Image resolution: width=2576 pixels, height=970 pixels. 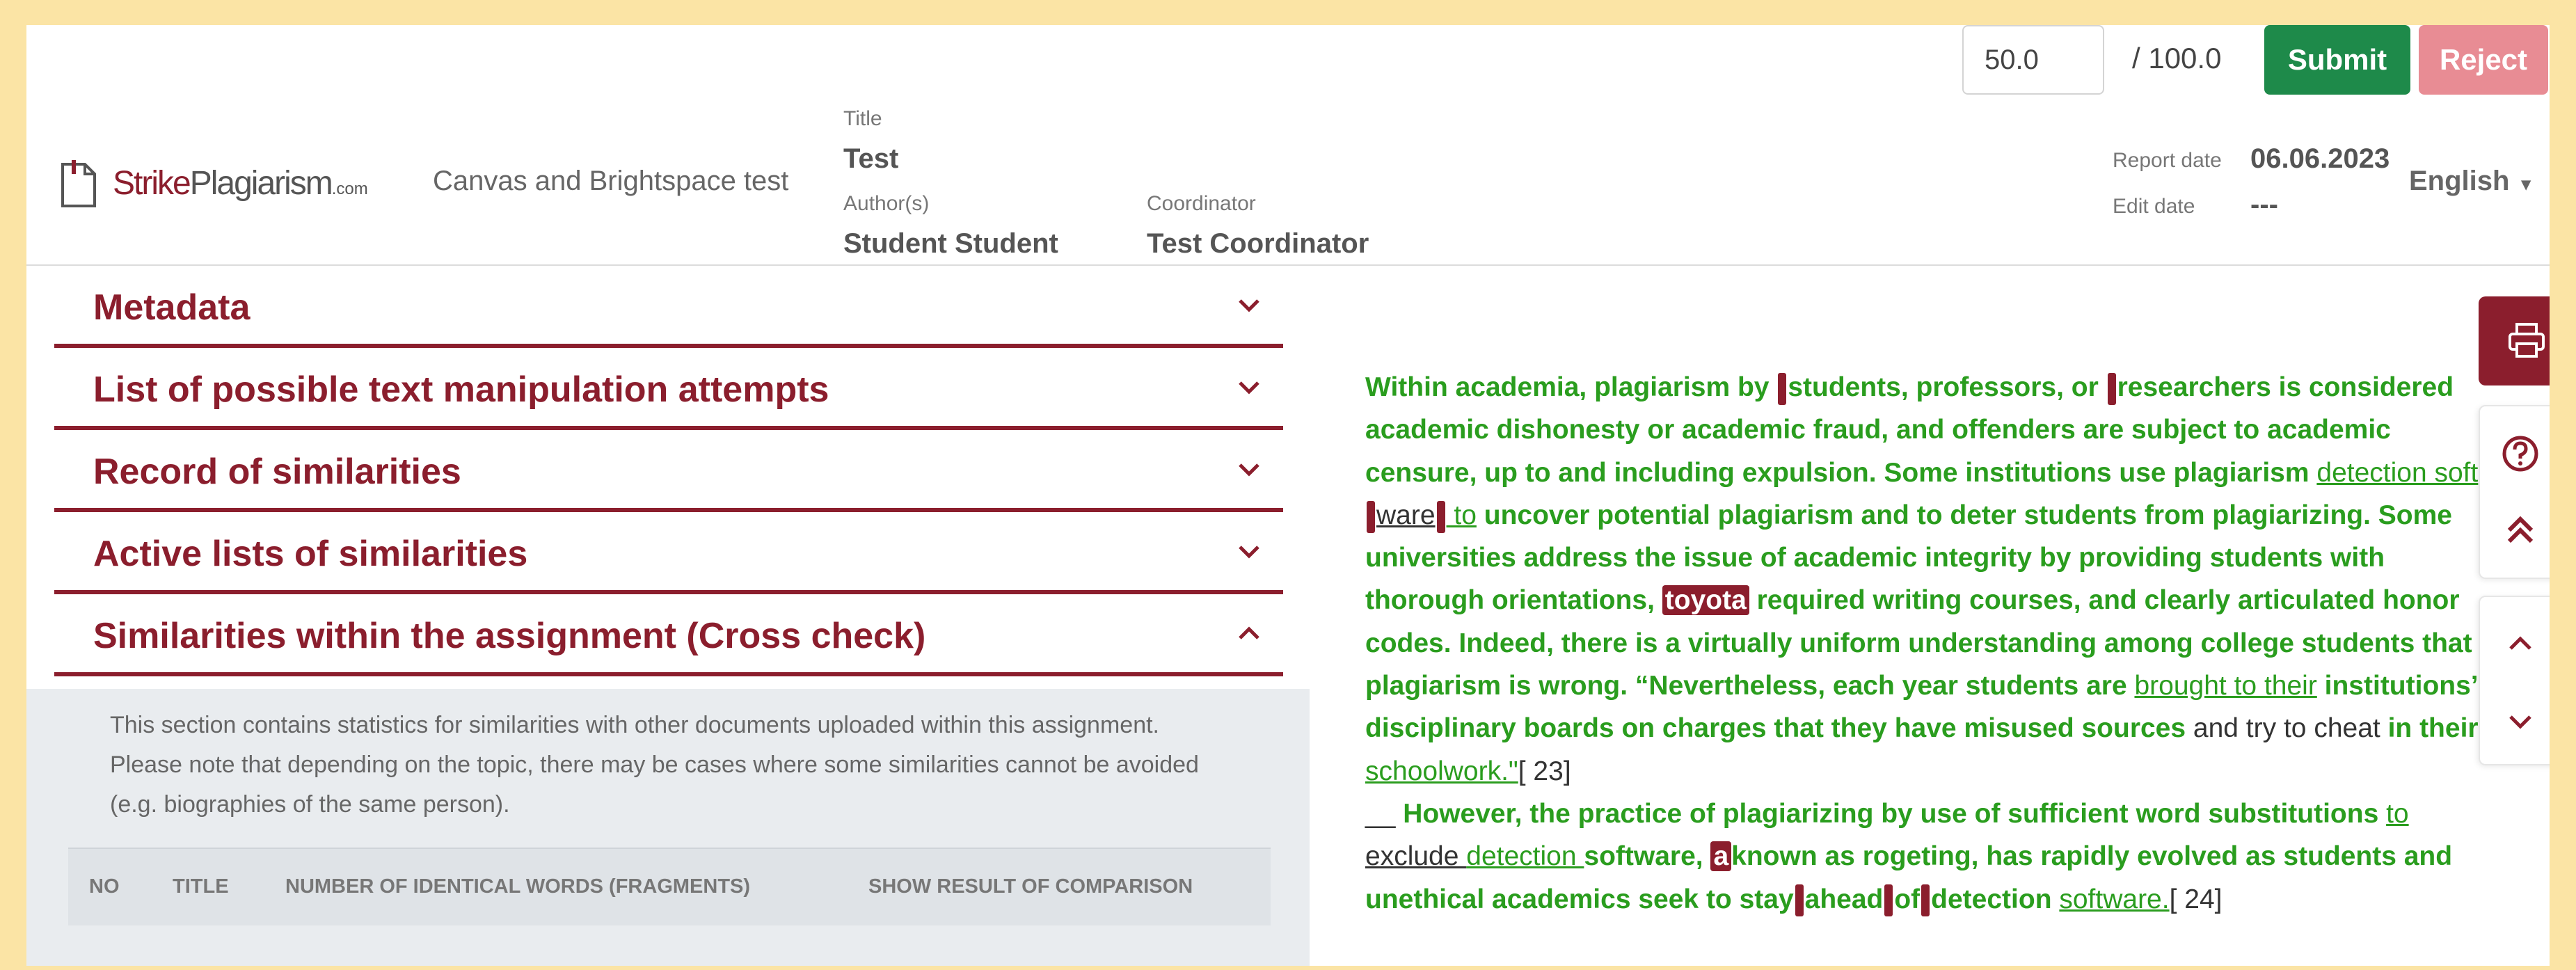 I want to click on logo-text: StrikePlagiarism.com, so click(x=240, y=183).